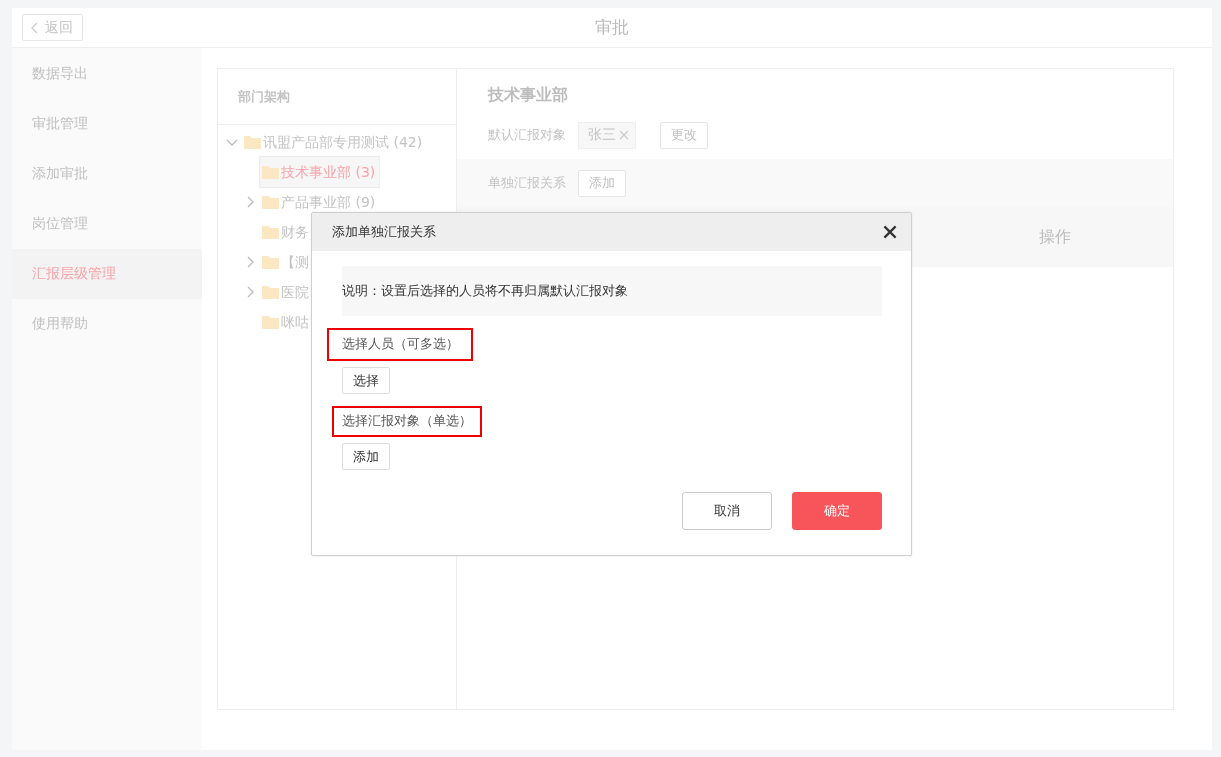 The image size is (1221, 757). I want to click on tree-item: 【测, so click(286, 262).